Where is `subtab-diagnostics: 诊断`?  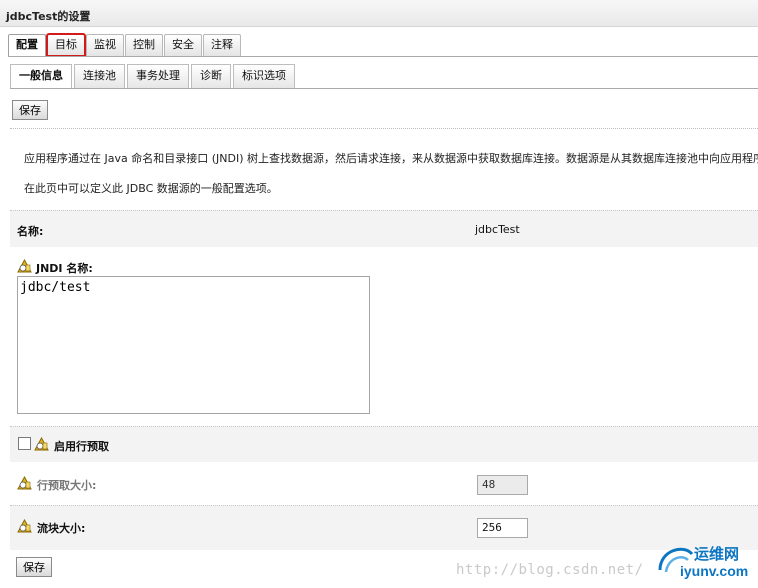 subtab-diagnostics: 诊断 is located at coordinates (211, 76).